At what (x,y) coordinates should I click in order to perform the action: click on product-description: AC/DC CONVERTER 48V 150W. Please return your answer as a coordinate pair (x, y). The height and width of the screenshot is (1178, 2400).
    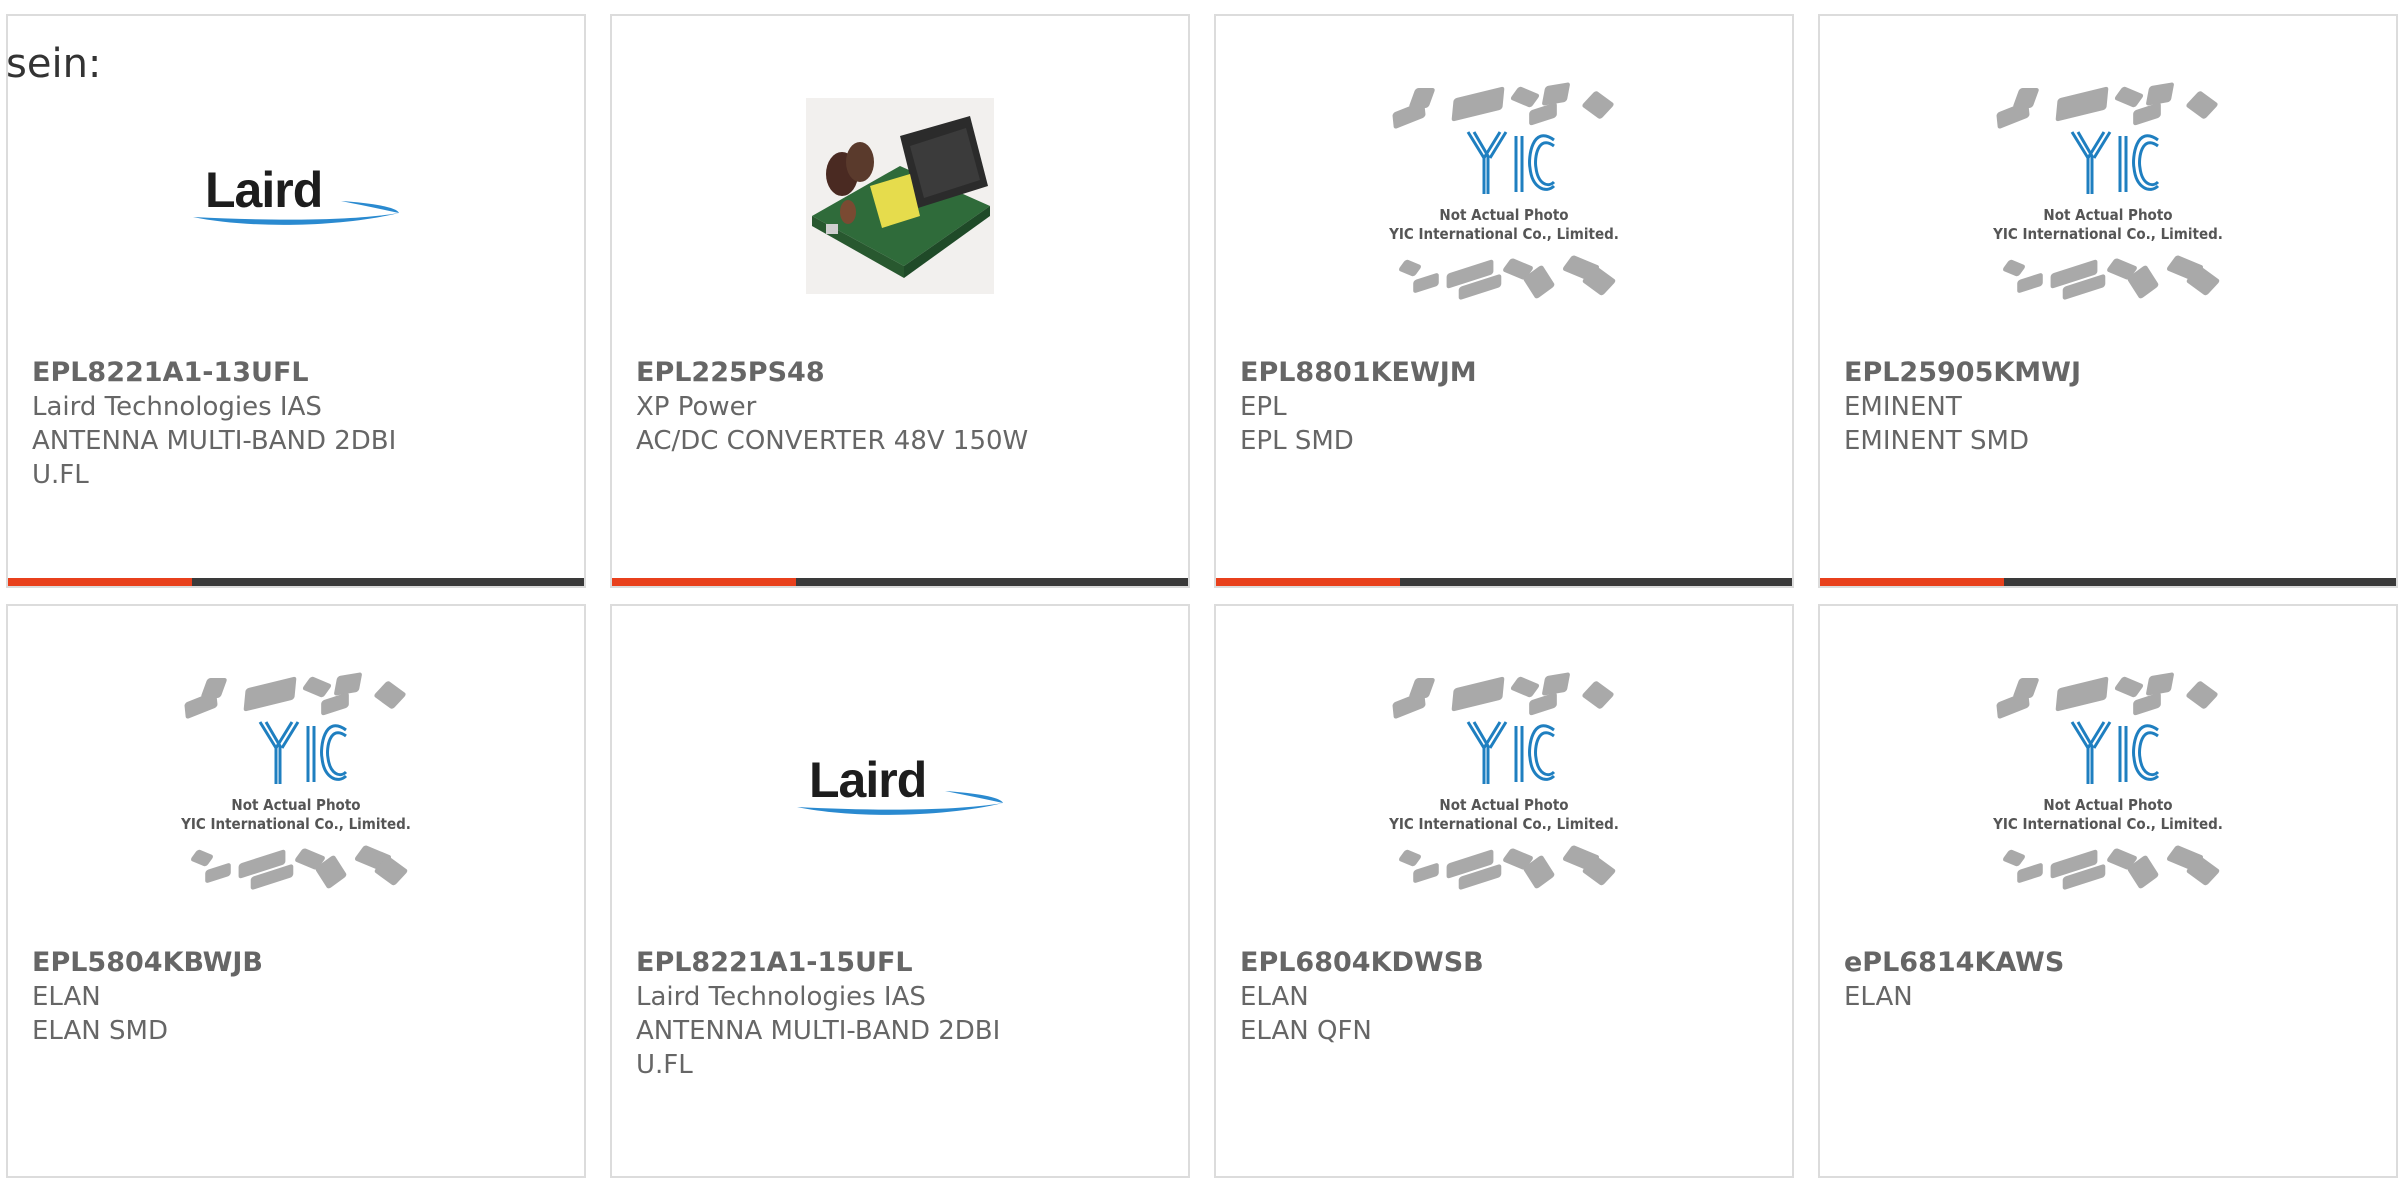
    Looking at the image, I should click on (832, 441).